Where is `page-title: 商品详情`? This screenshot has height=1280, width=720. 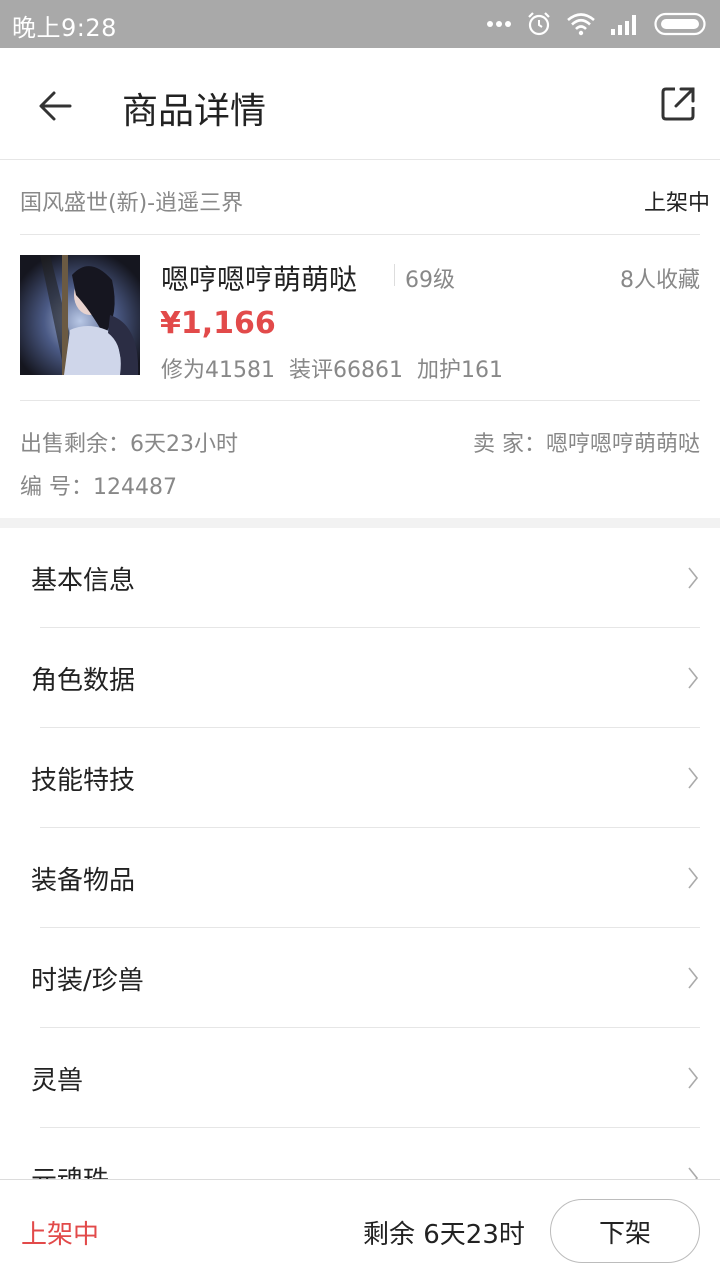 page-title: 商品详情 is located at coordinates (194, 111).